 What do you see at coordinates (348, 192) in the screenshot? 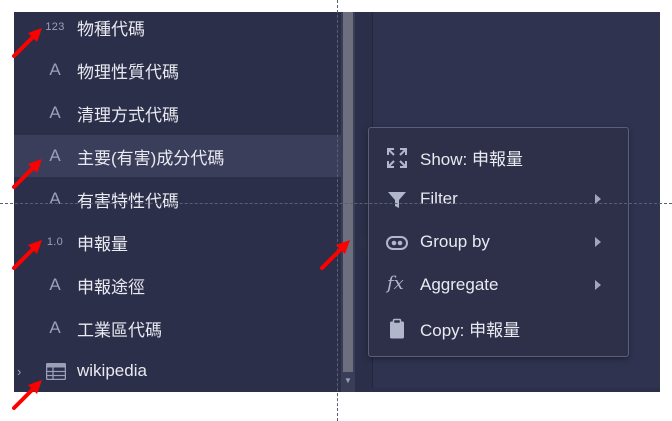
I see `scrollbar-thumb` at bounding box center [348, 192].